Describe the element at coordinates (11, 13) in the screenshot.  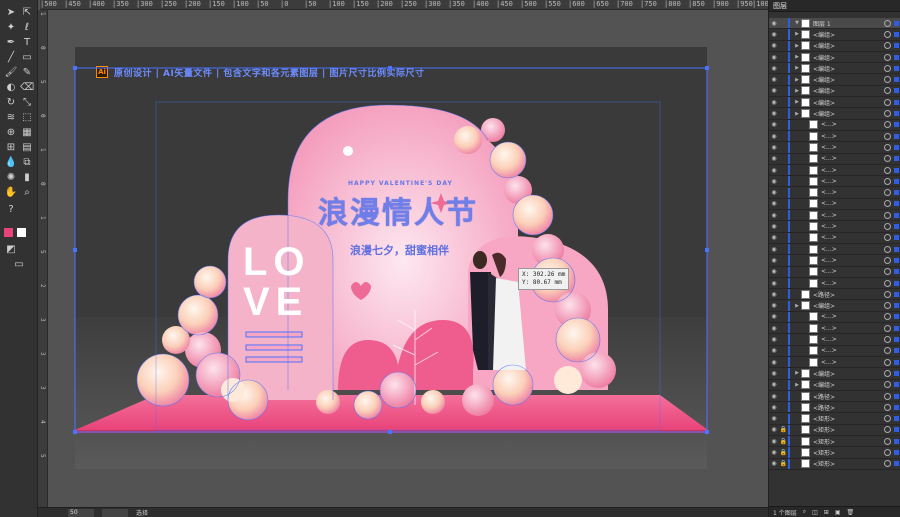
I see `selection-tool-icon: ➤` at that location.